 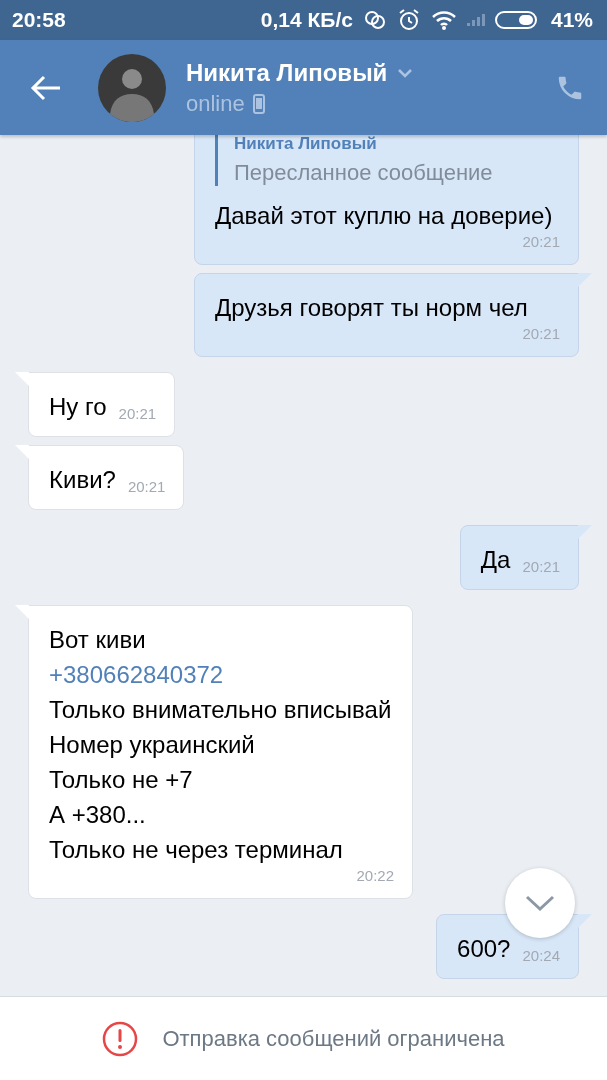 What do you see at coordinates (46, 87) in the screenshot?
I see `back-arrow-icon` at bounding box center [46, 87].